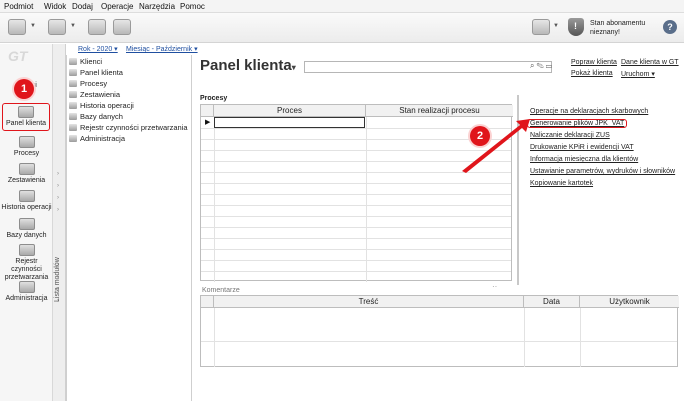 Image resolution: width=684 pixels, height=401 pixels. What do you see at coordinates (582, 147) in the screenshot?
I see `operation-link: Drukowanie KPiR i ewidencji VAT` at bounding box center [582, 147].